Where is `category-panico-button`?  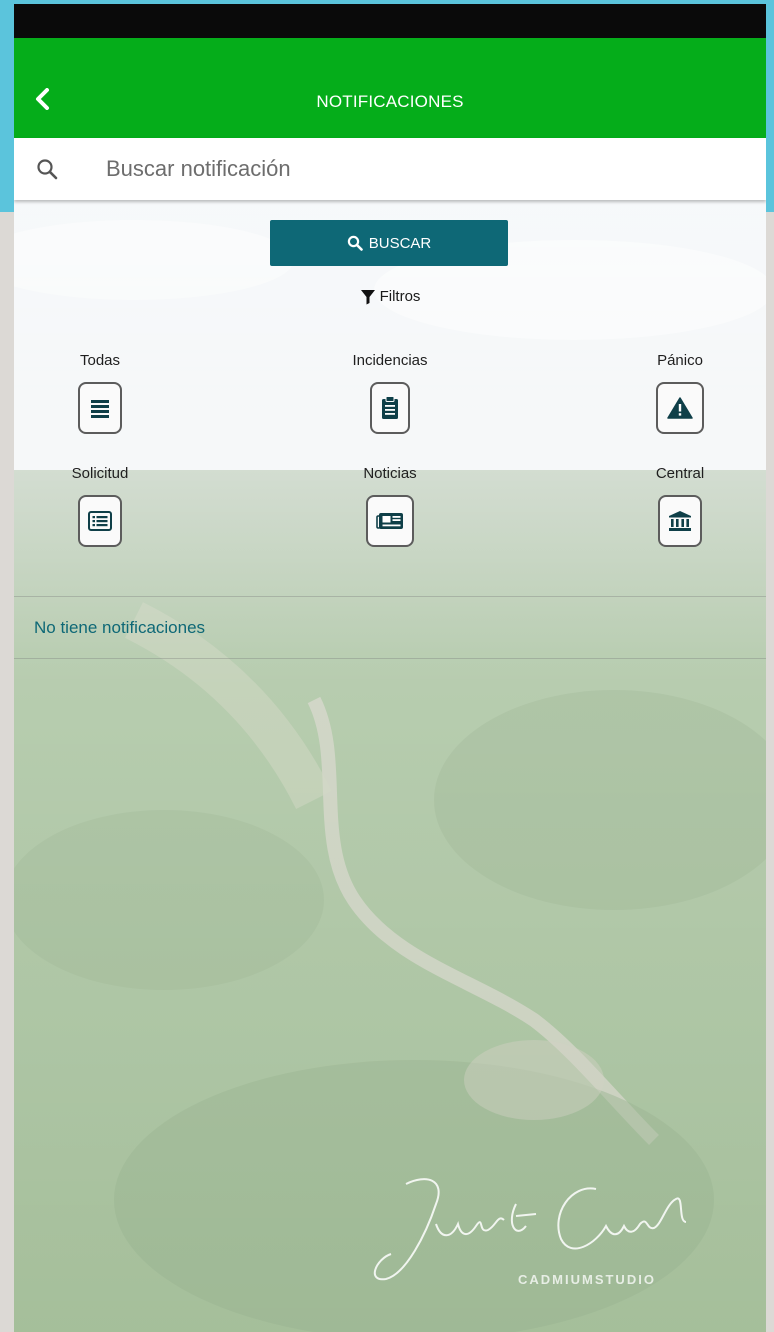 category-panico-button is located at coordinates (680, 408).